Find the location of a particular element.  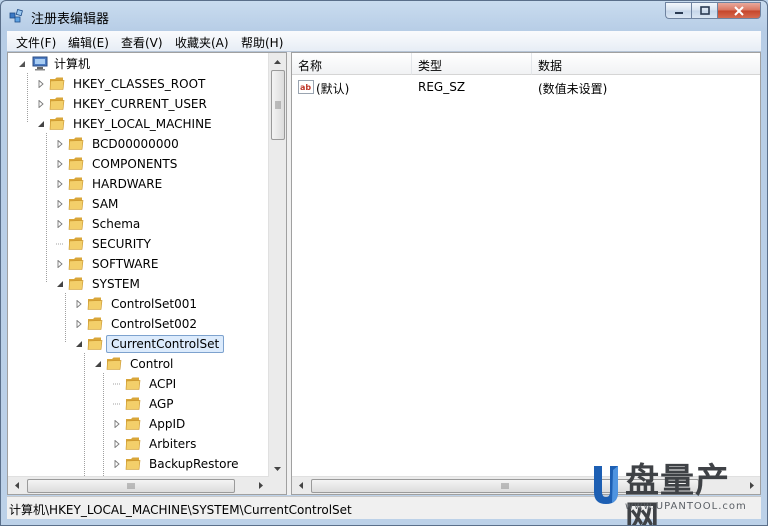

scroll-up-arrow-icon is located at coordinates (277, 61).